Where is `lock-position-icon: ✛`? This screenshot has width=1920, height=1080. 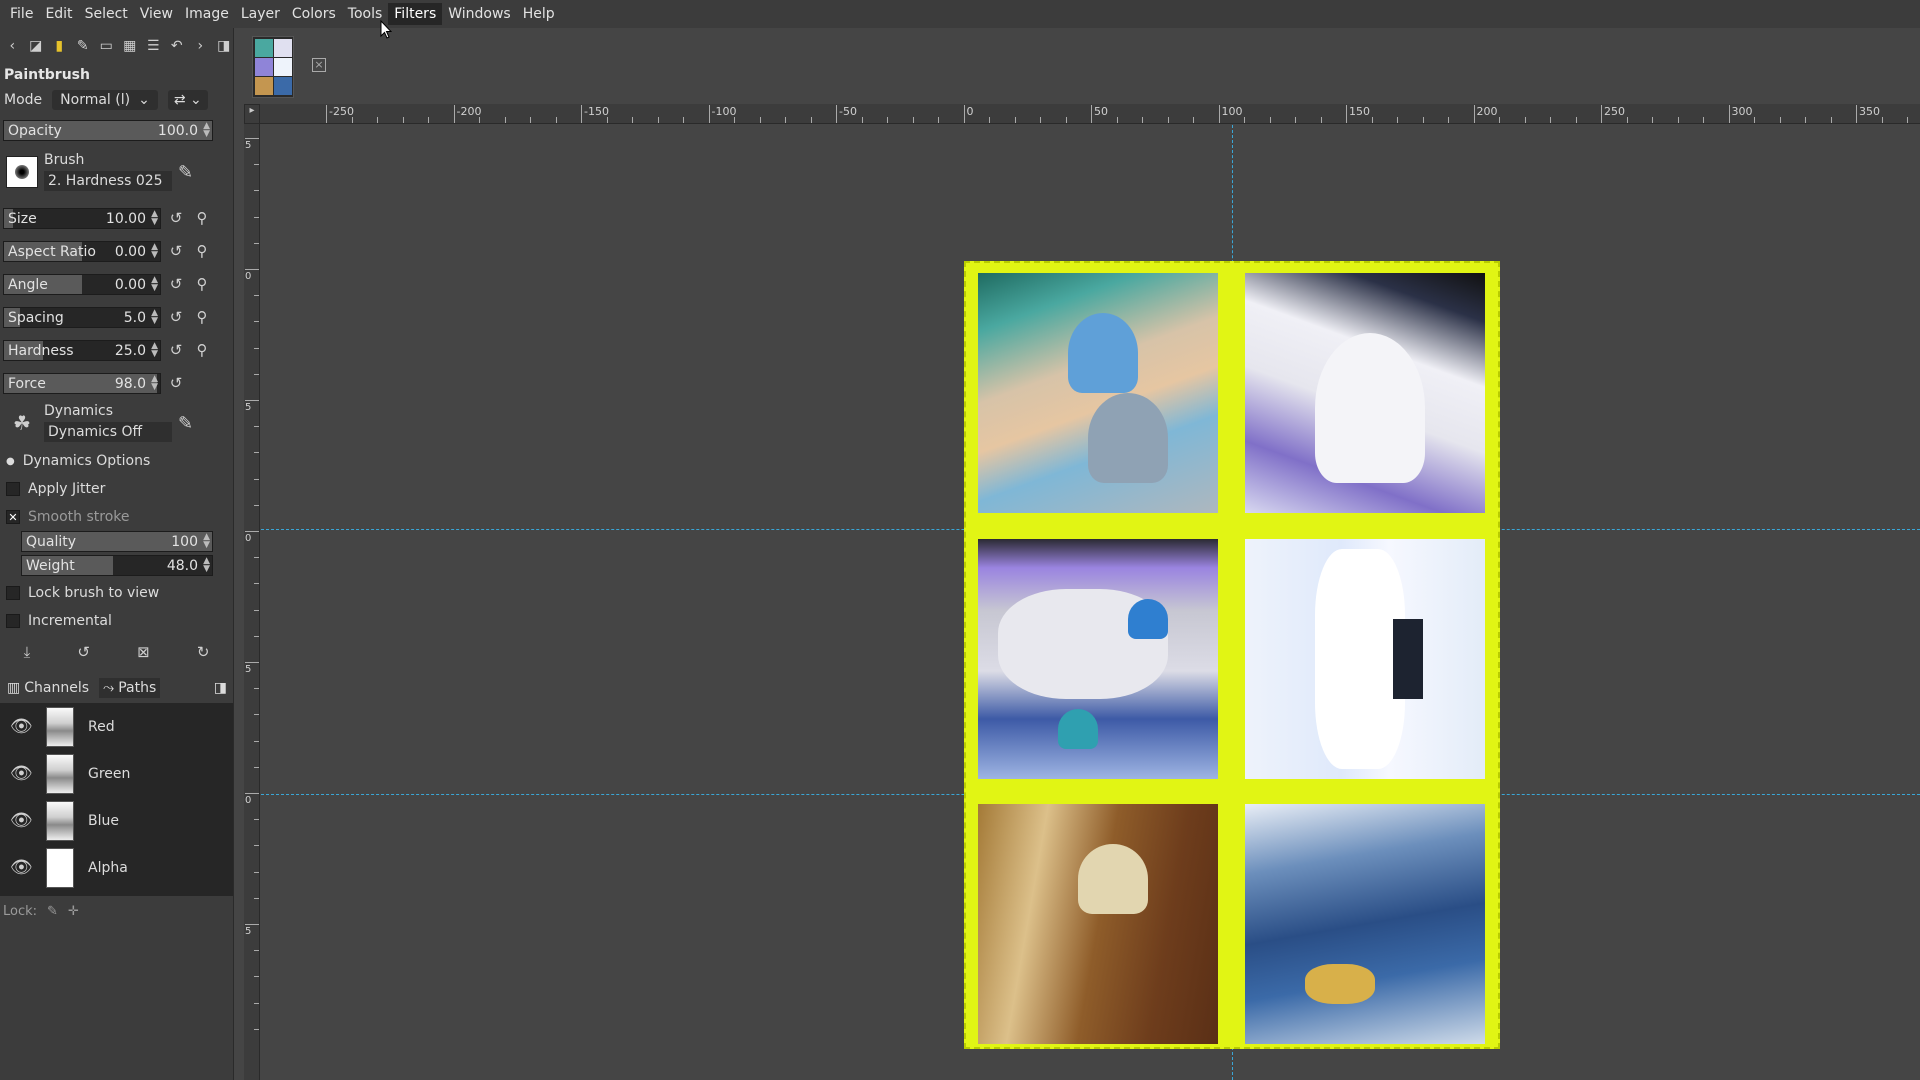
lock-position-icon: ✛ is located at coordinates (73, 911).